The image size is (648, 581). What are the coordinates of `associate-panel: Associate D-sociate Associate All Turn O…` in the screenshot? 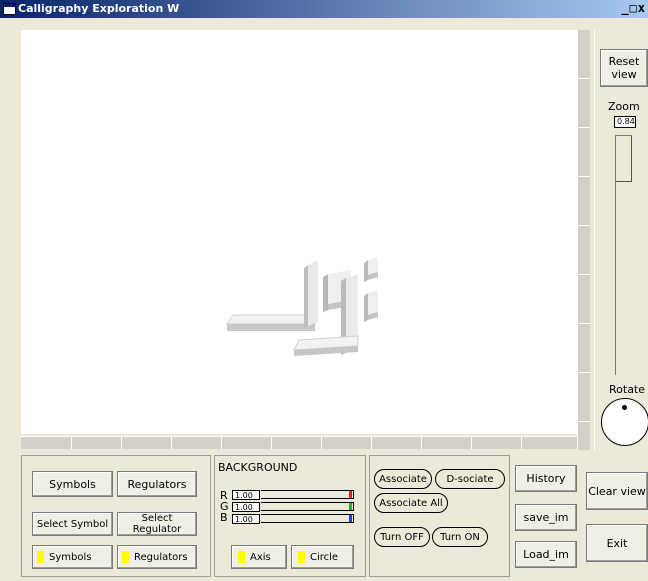 It's located at (439, 516).